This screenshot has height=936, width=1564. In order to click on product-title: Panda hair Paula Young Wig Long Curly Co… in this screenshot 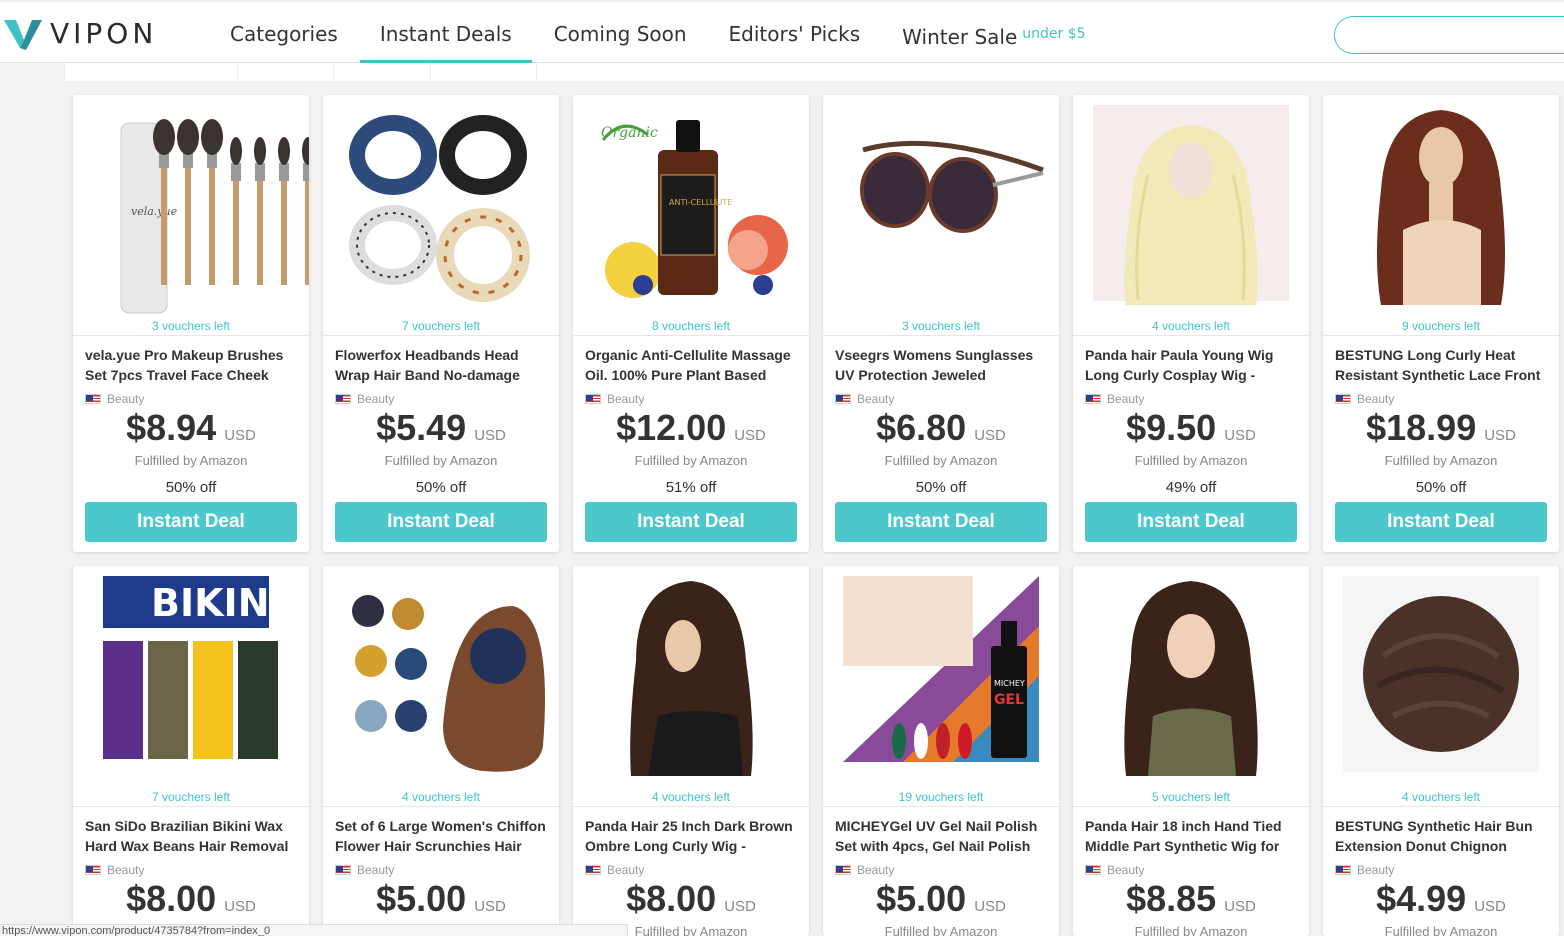, I will do `click(1192, 365)`.